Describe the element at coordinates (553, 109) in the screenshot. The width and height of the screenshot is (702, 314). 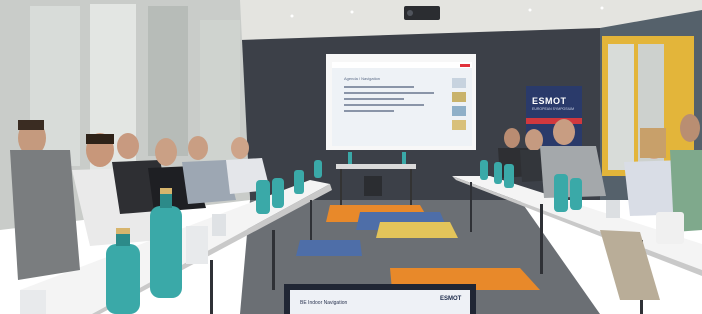
I see `banner-subtitle: EUROPEAN SYMPOSIUM` at that location.